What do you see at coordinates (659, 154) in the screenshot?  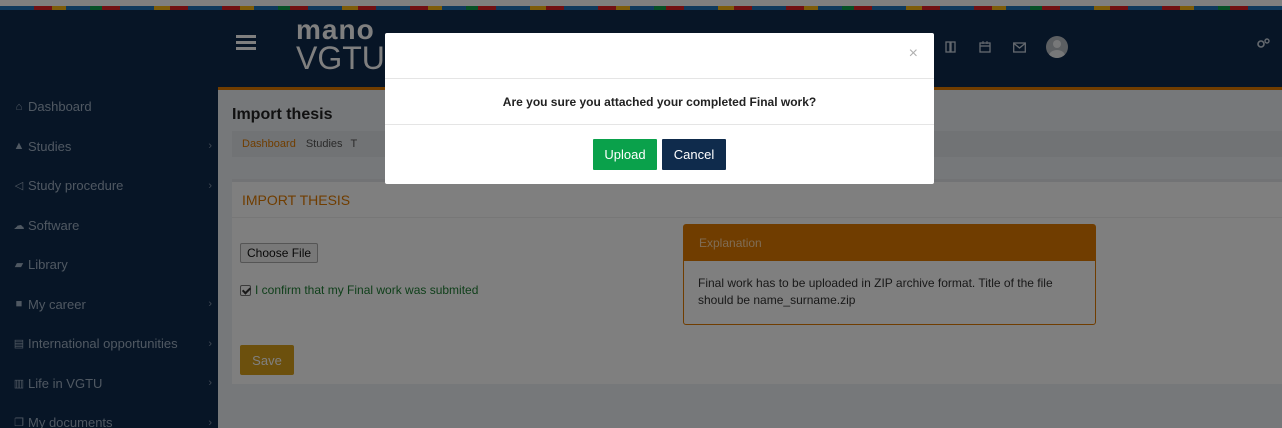 I see `dialog-footer: Upload Cancel` at bounding box center [659, 154].